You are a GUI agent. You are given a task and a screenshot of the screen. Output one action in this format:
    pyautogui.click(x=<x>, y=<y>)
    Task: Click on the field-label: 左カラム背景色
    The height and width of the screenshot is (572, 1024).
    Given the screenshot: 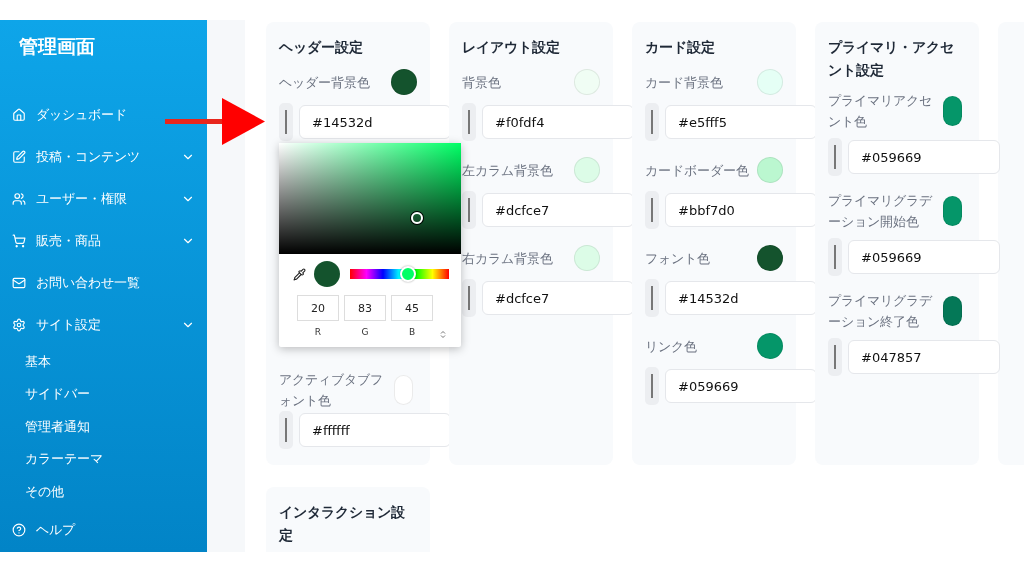 What is the action you would take?
    pyautogui.click(x=507, y=170)
    